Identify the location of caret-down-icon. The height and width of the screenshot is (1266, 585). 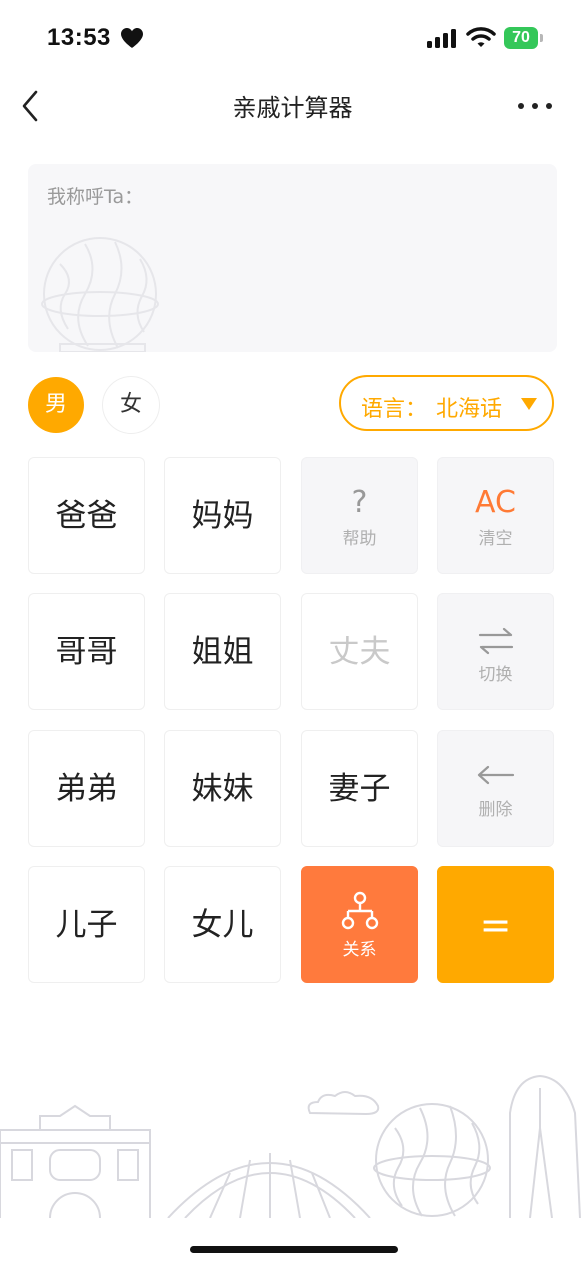
(529, 404).